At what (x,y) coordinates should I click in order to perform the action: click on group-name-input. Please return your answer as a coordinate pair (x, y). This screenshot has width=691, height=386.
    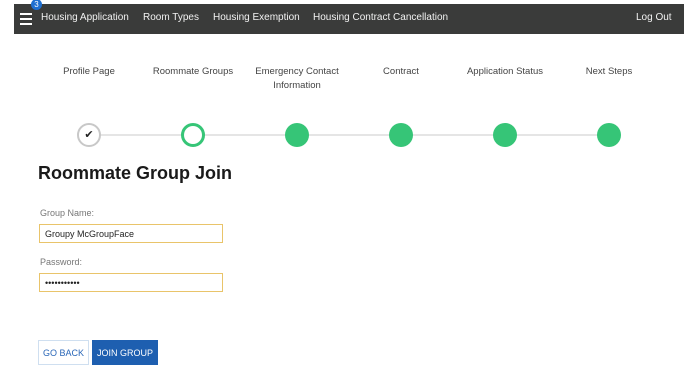
    Looking at the image, I should click on (131, 233).